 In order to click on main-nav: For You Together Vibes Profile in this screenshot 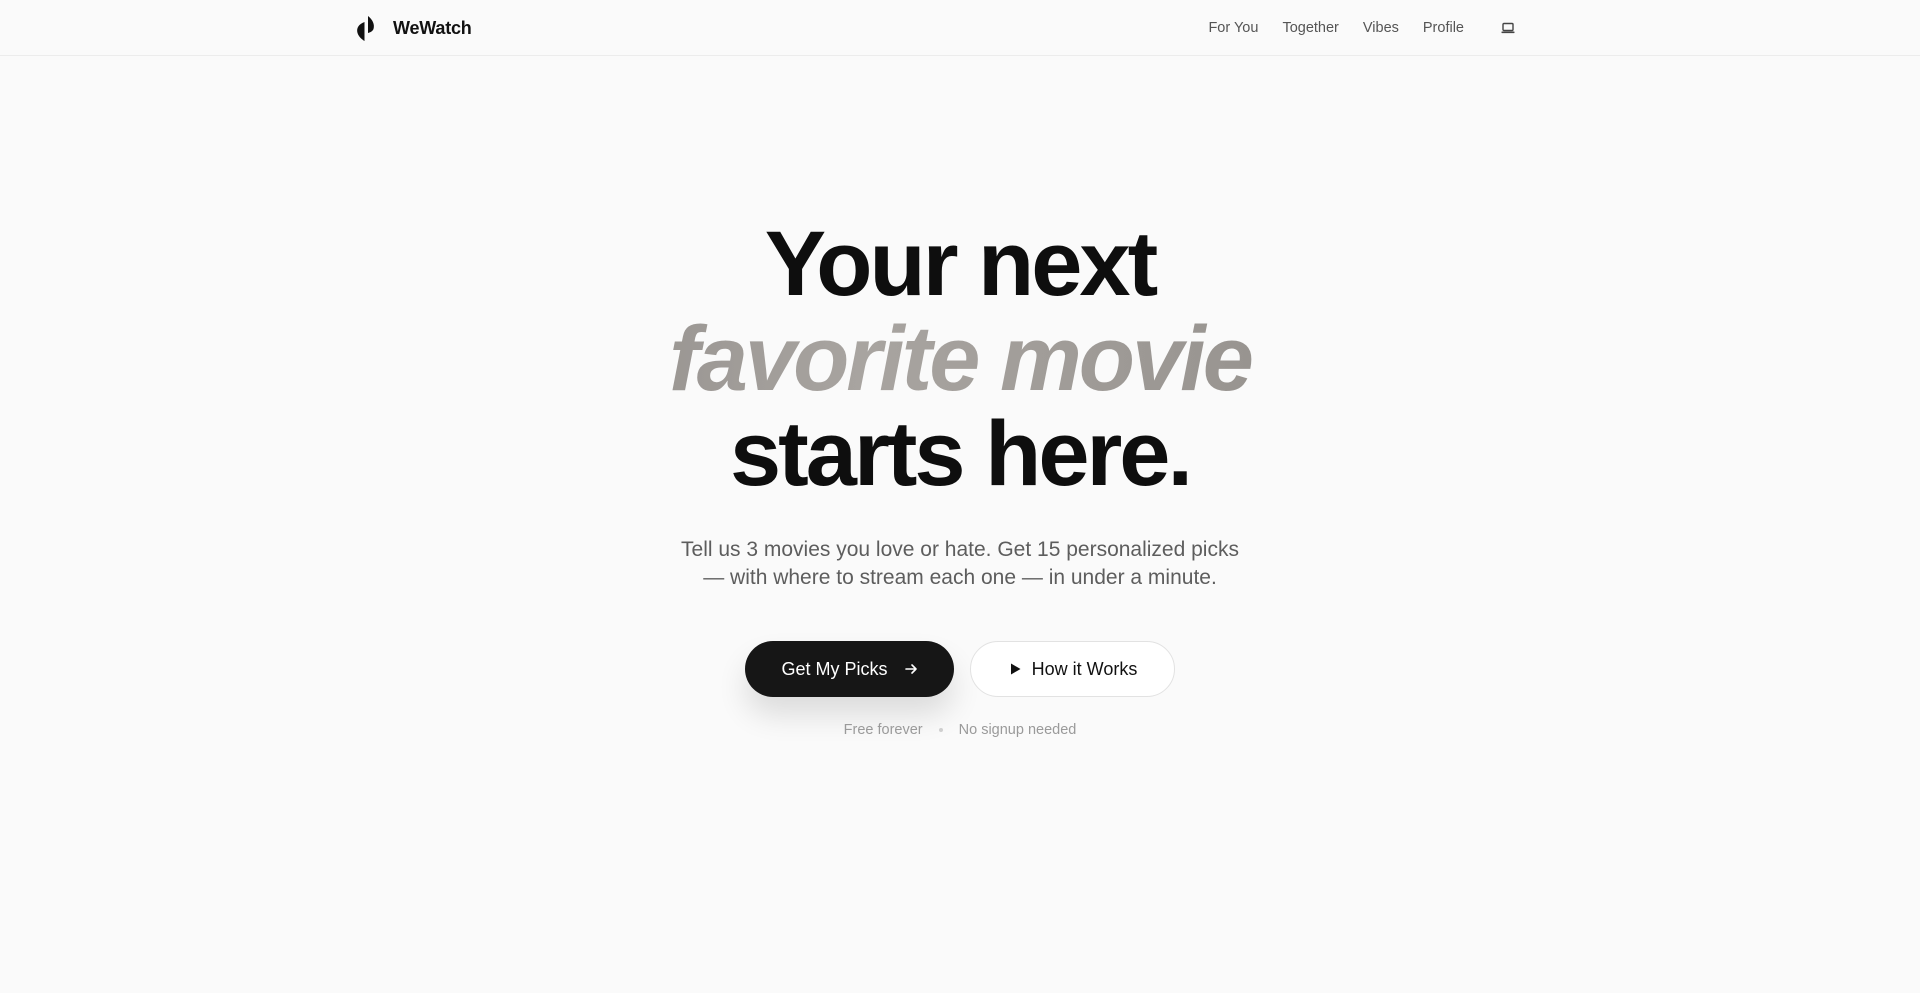, I will do `click(1362, 28)`.